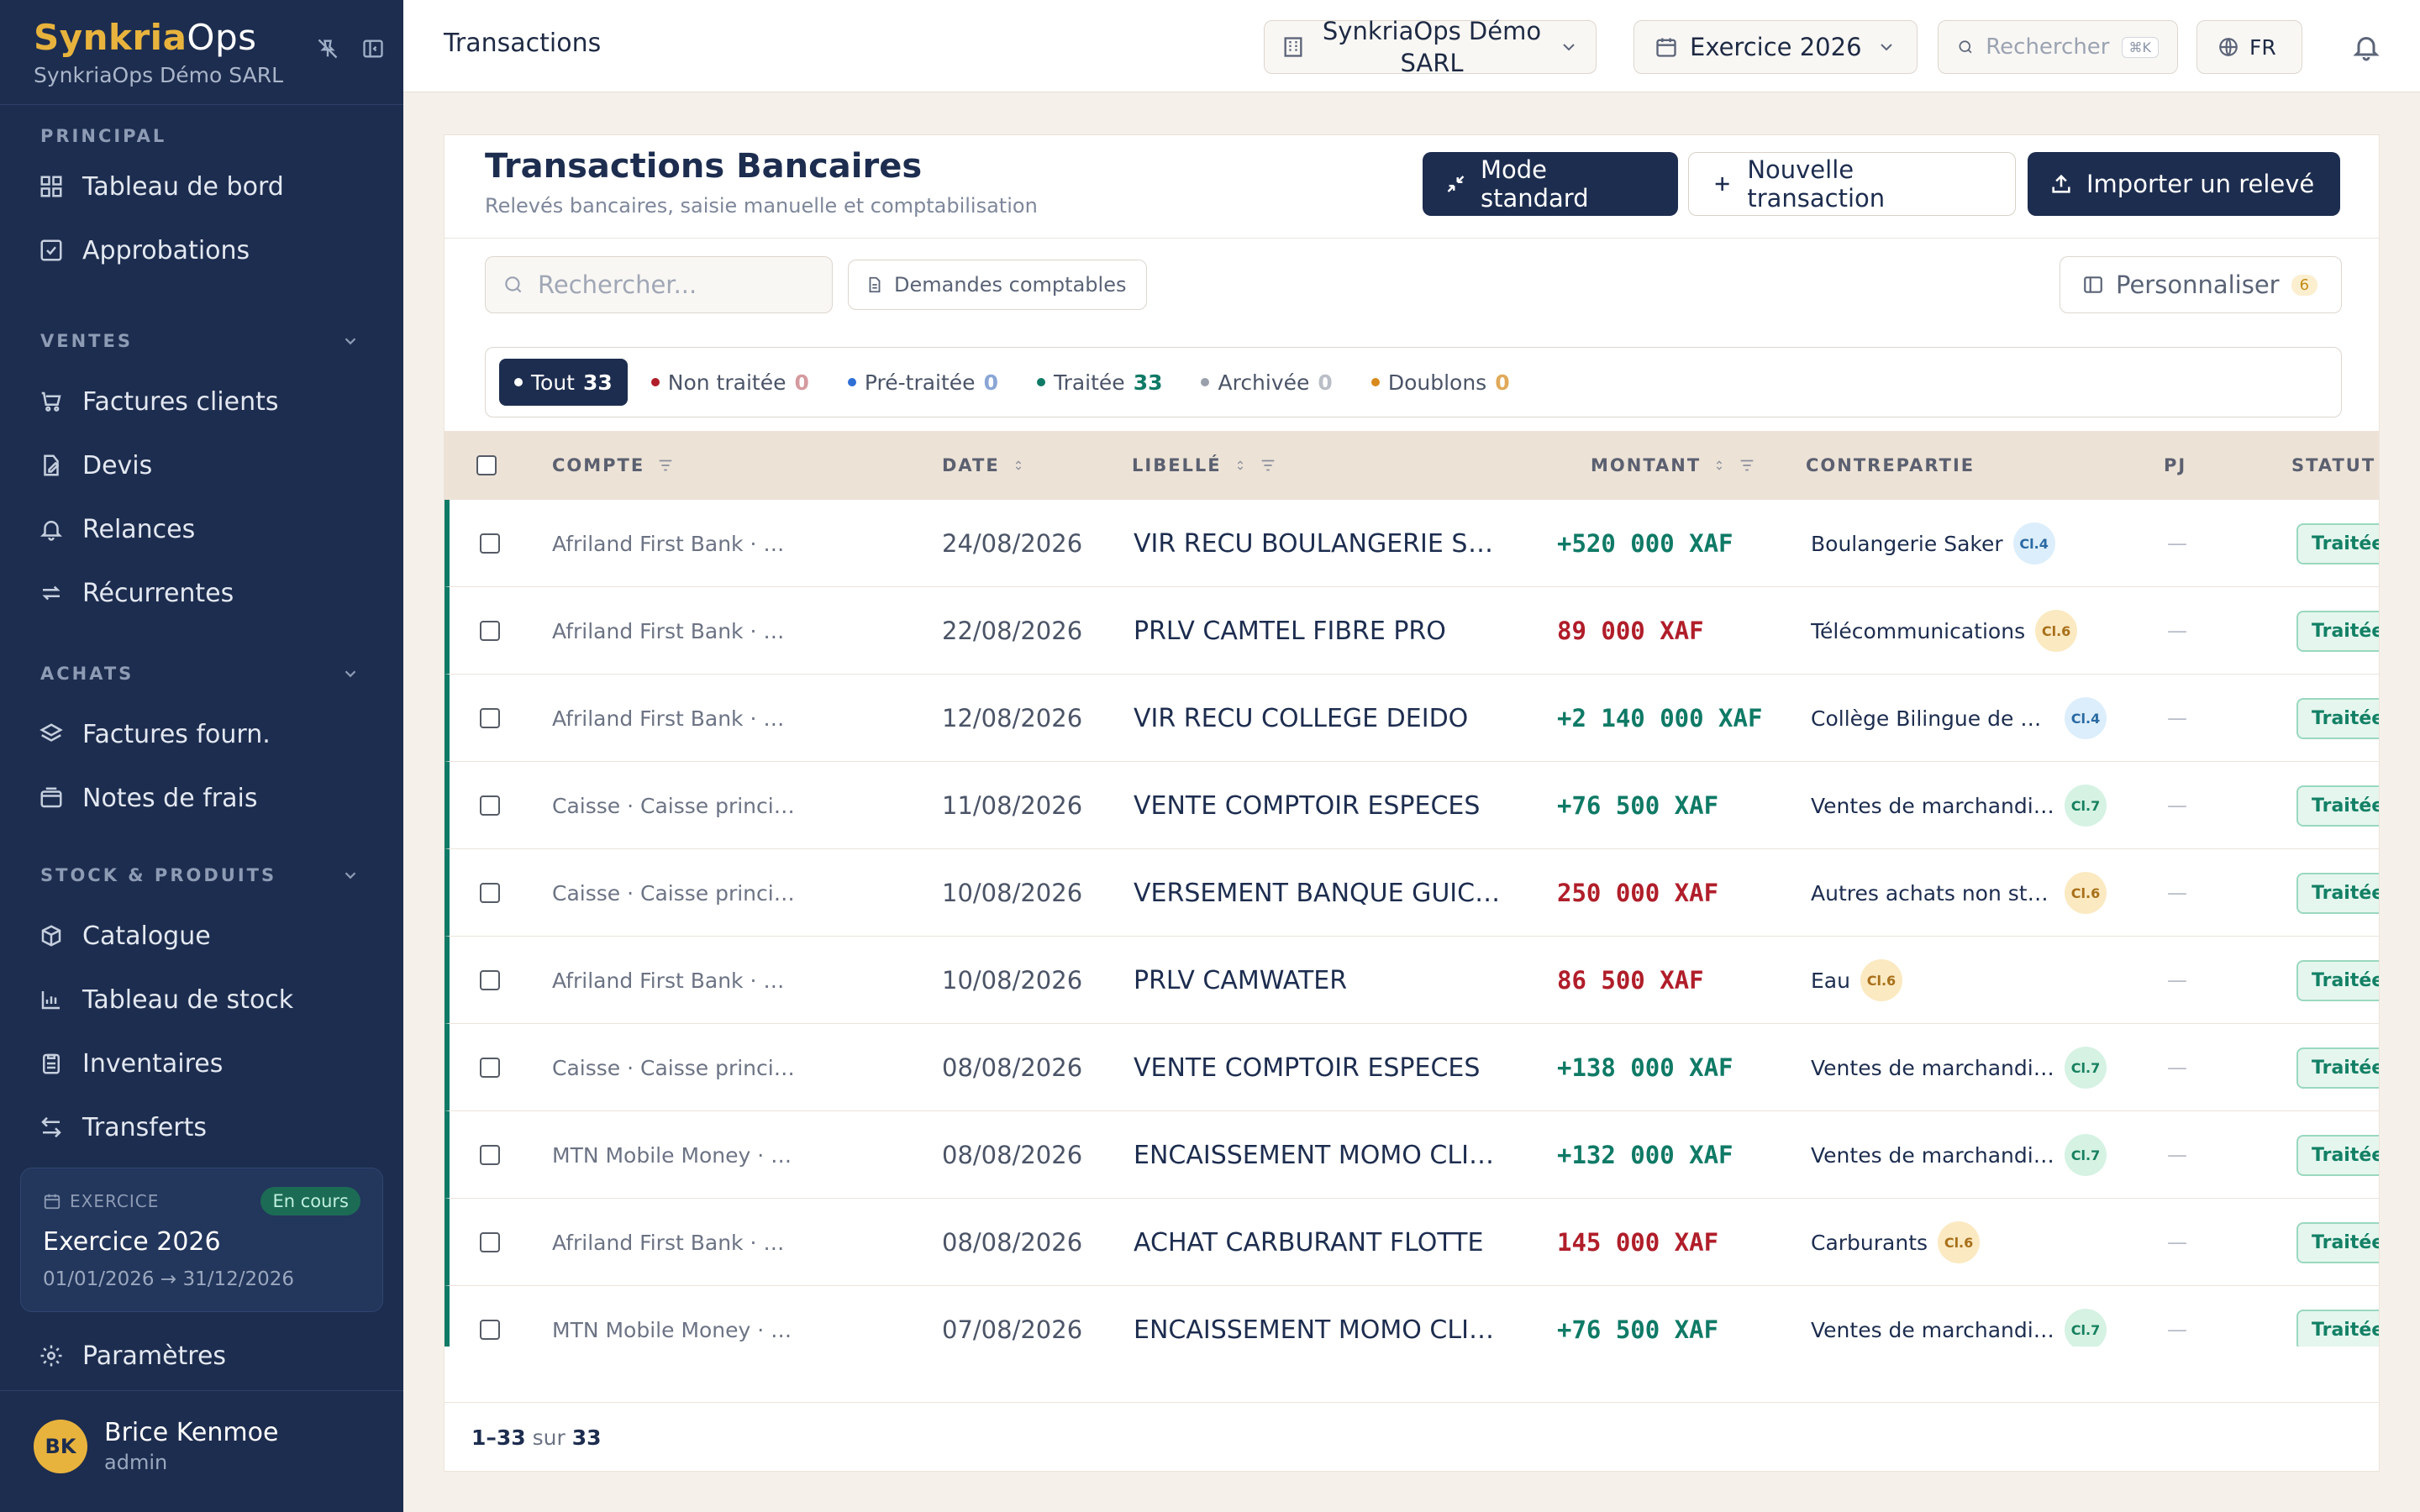  I want to click on filter-untreated: Non traitée 0, so click(730, 382).